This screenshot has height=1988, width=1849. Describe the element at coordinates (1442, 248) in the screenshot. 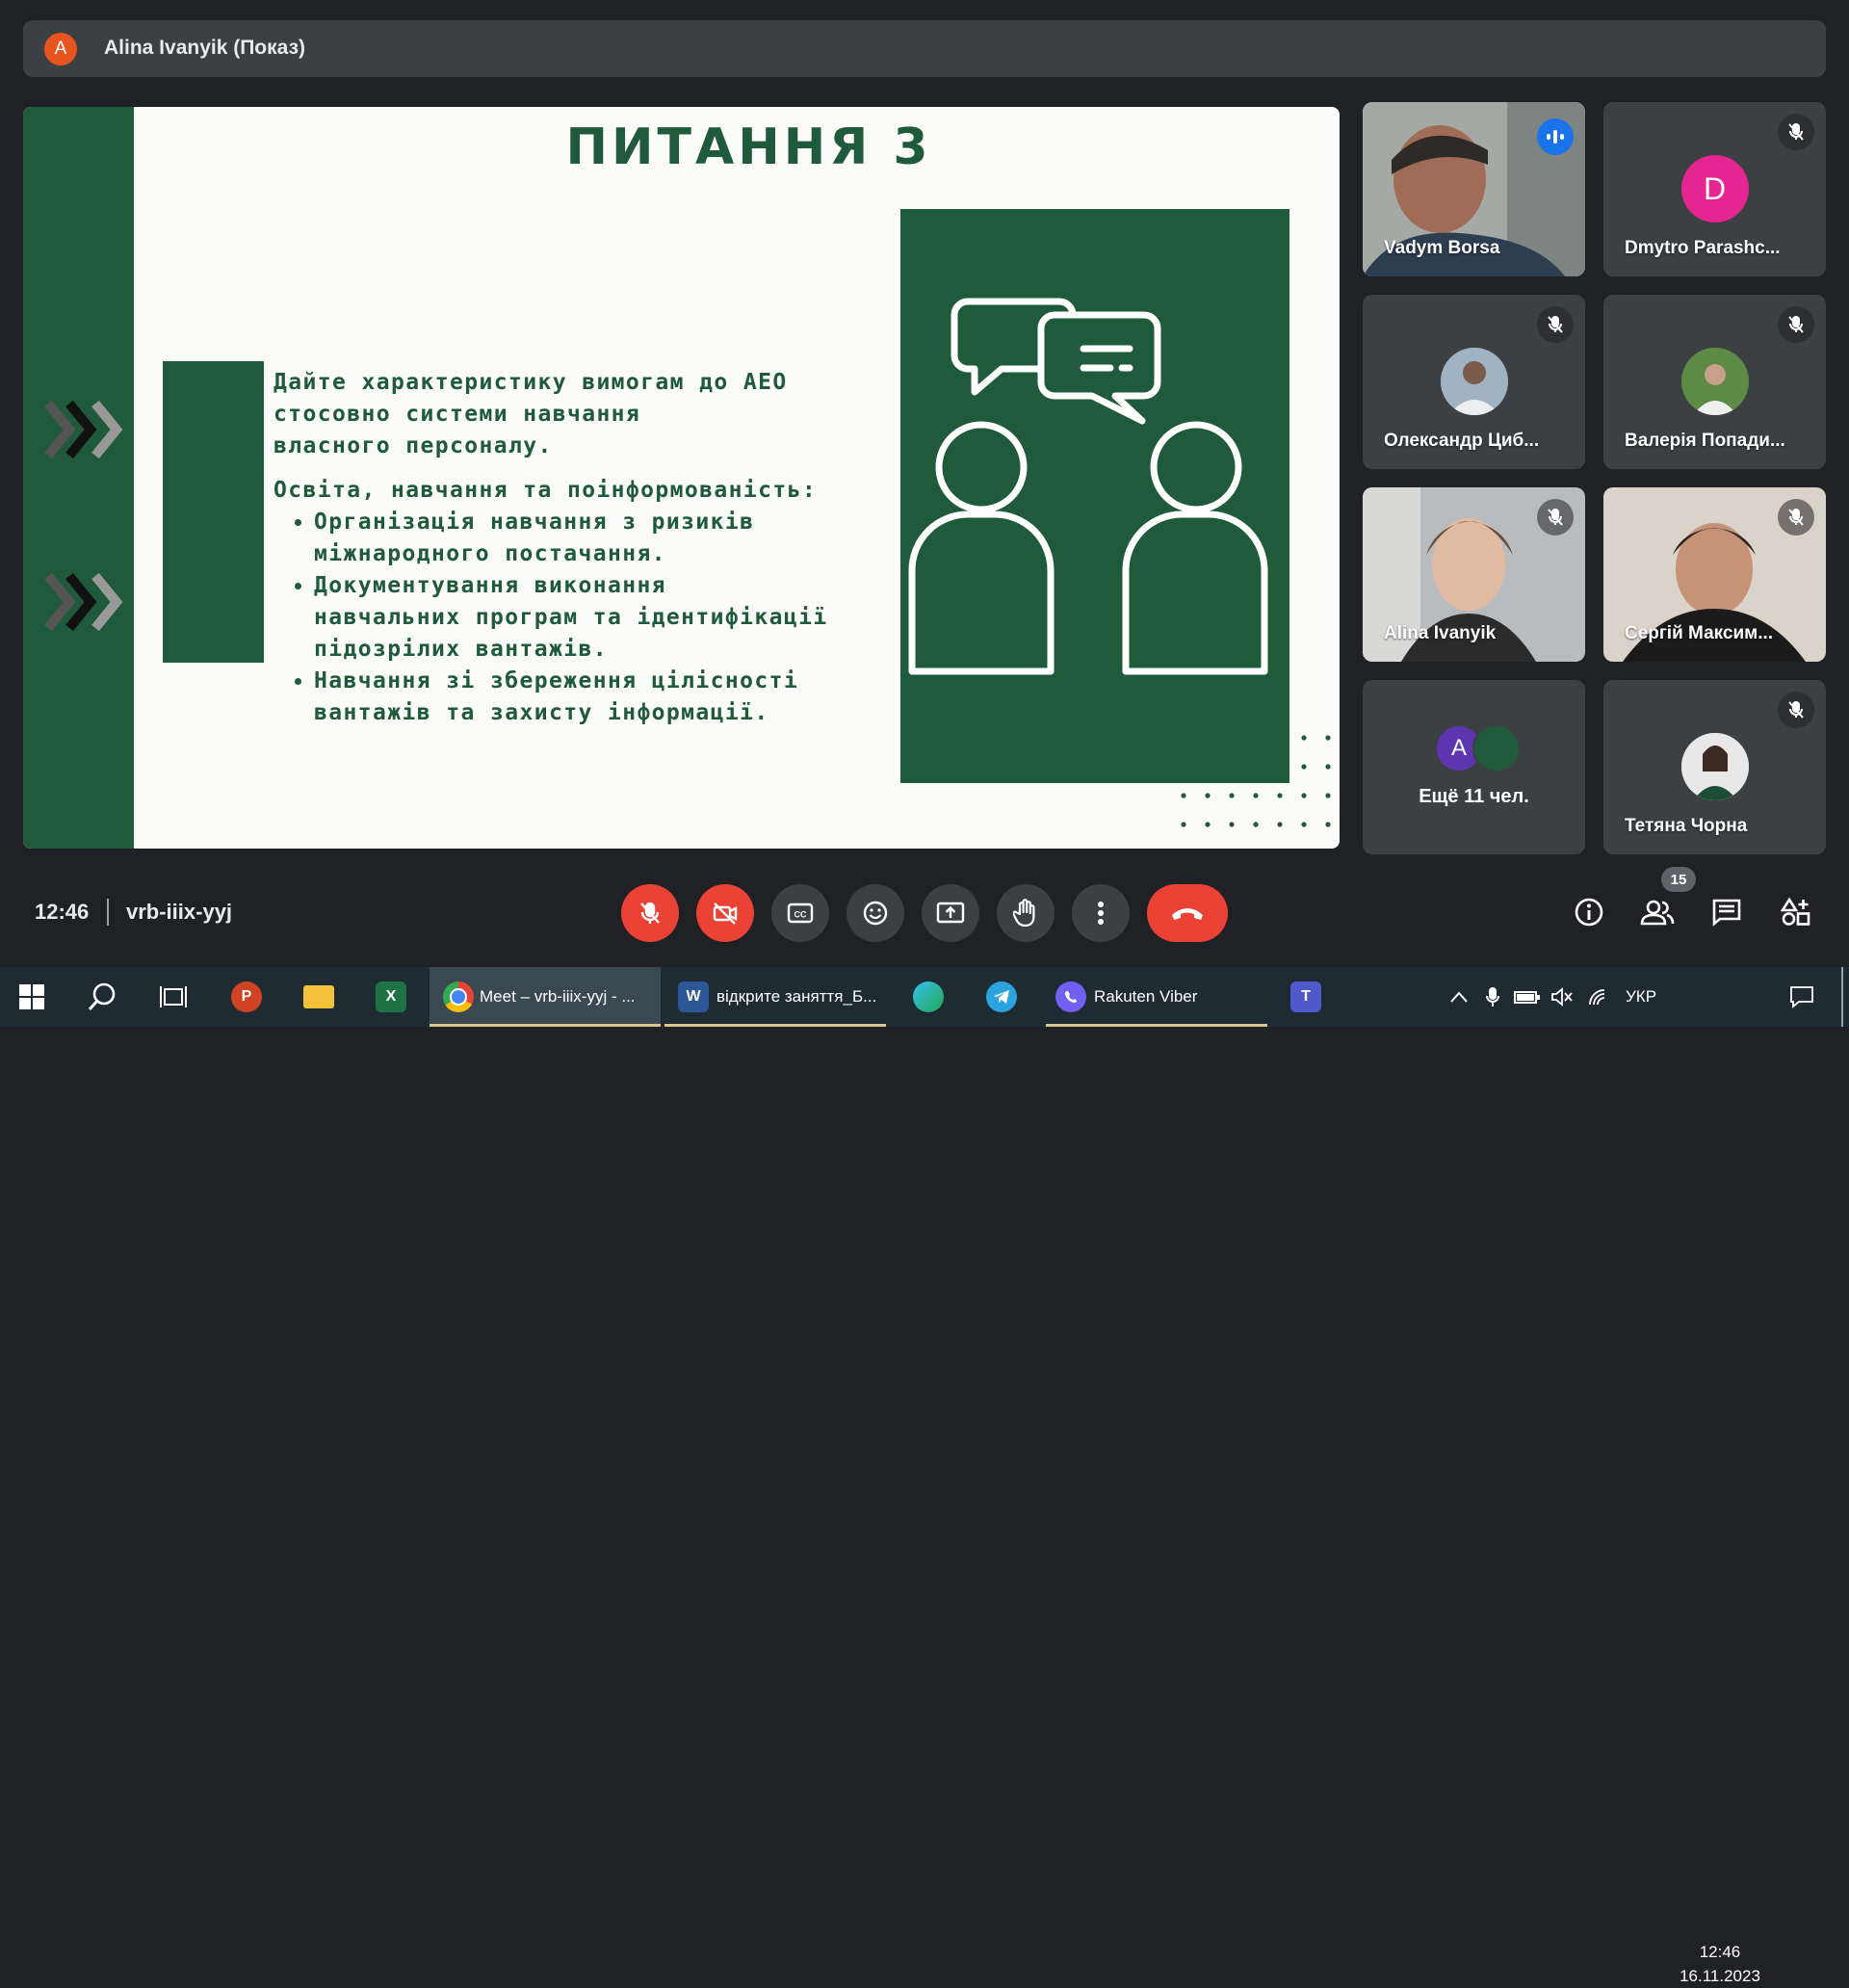

I see `participant-name: Vadym Borsa` at that location.